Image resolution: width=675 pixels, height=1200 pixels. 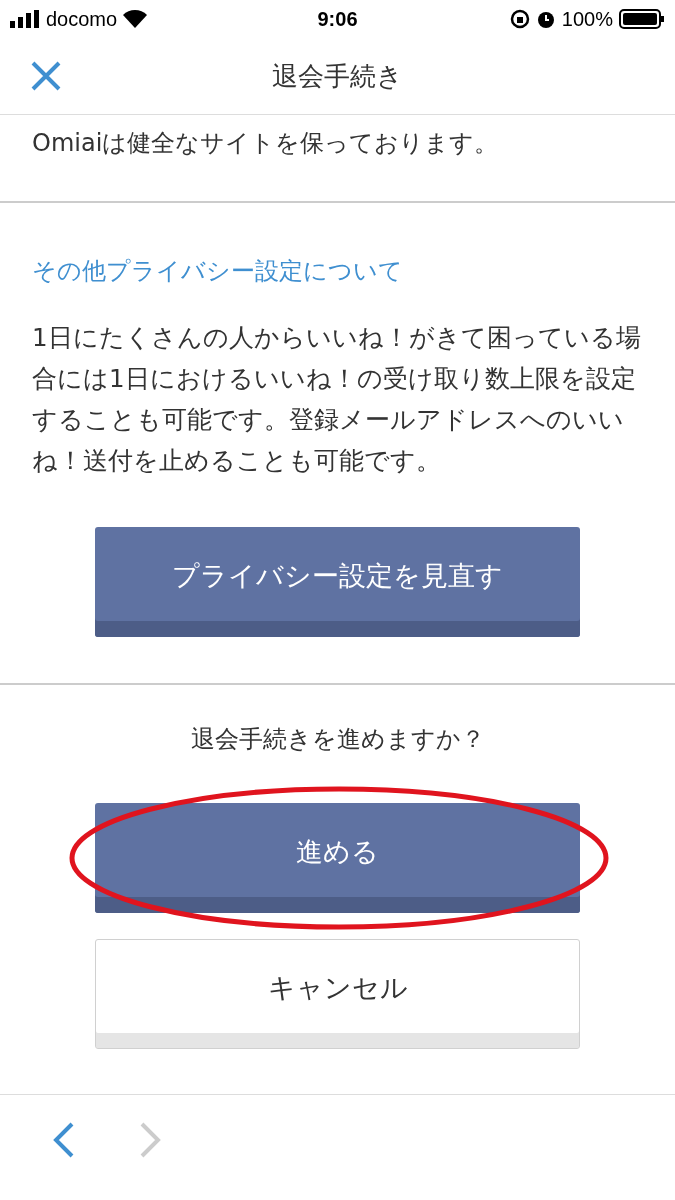 What do you see at coordinates (217, 271) in the screenshot?
I see `section-heading: その他プライバシー設定について` at bounding box center [217, 271].